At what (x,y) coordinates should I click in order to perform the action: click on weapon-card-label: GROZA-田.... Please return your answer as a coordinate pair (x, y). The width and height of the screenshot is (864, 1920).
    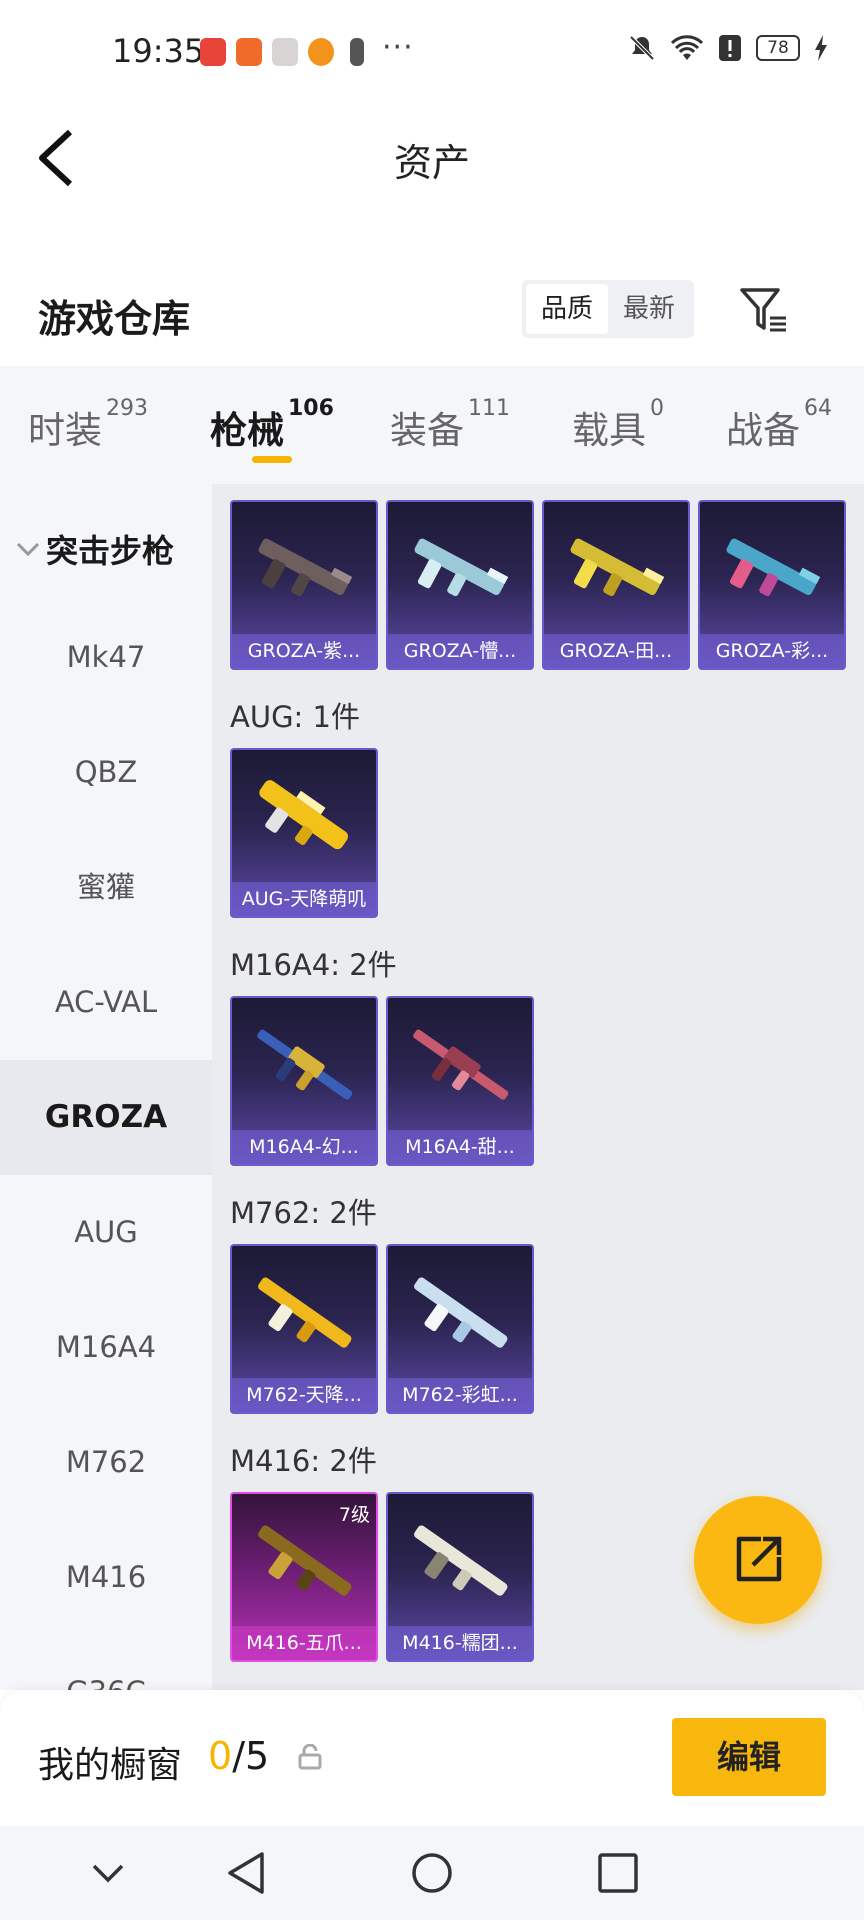
    Looking at the image, I should click on (616, 651).